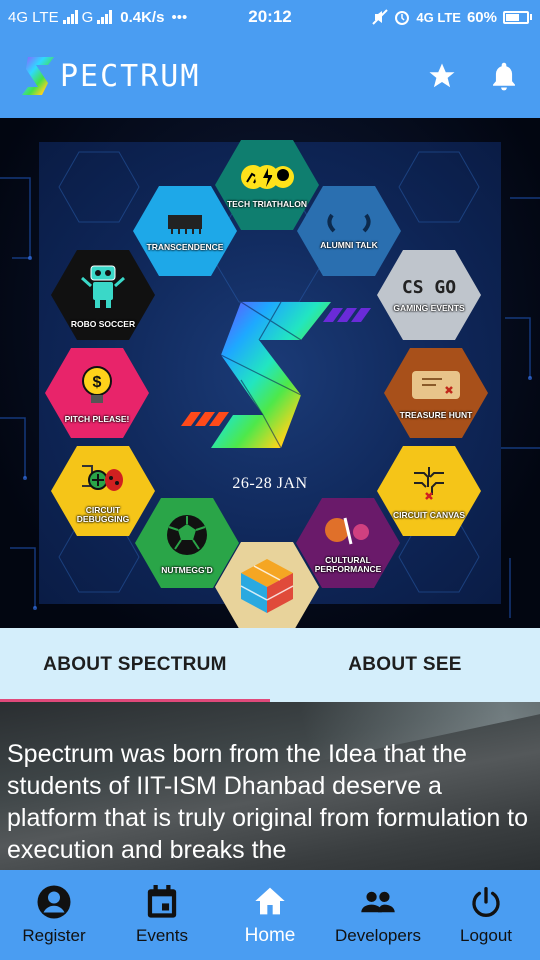 The image size is (540, 960). I want to click on bottom-navigation: Register Events Home Developers Logout, so click(270, 915).